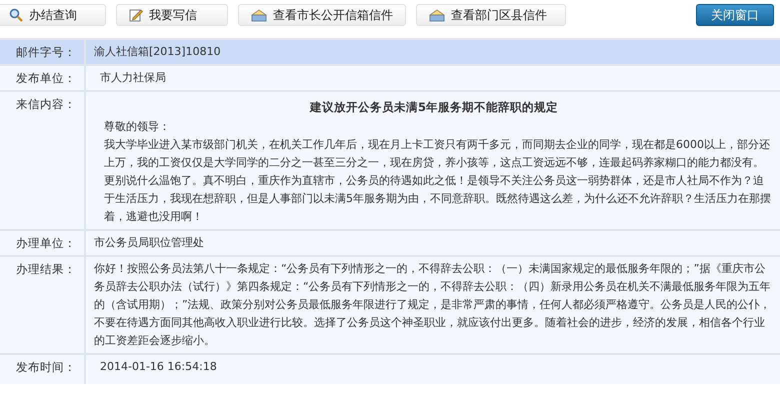  Describe the element at coordinates (136, 15) in the screenshot. I see `pencil-note-icon` at that location.